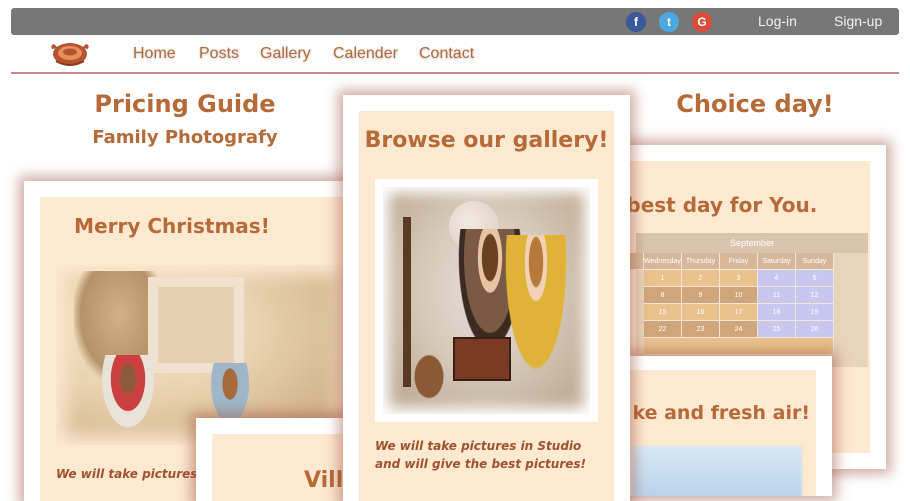 The height and width of the screenshot is (501, 910). Describe the element at coordinates (663, 261) in the screenshot. I see `calendar-day-header: Wednesday` at that location.